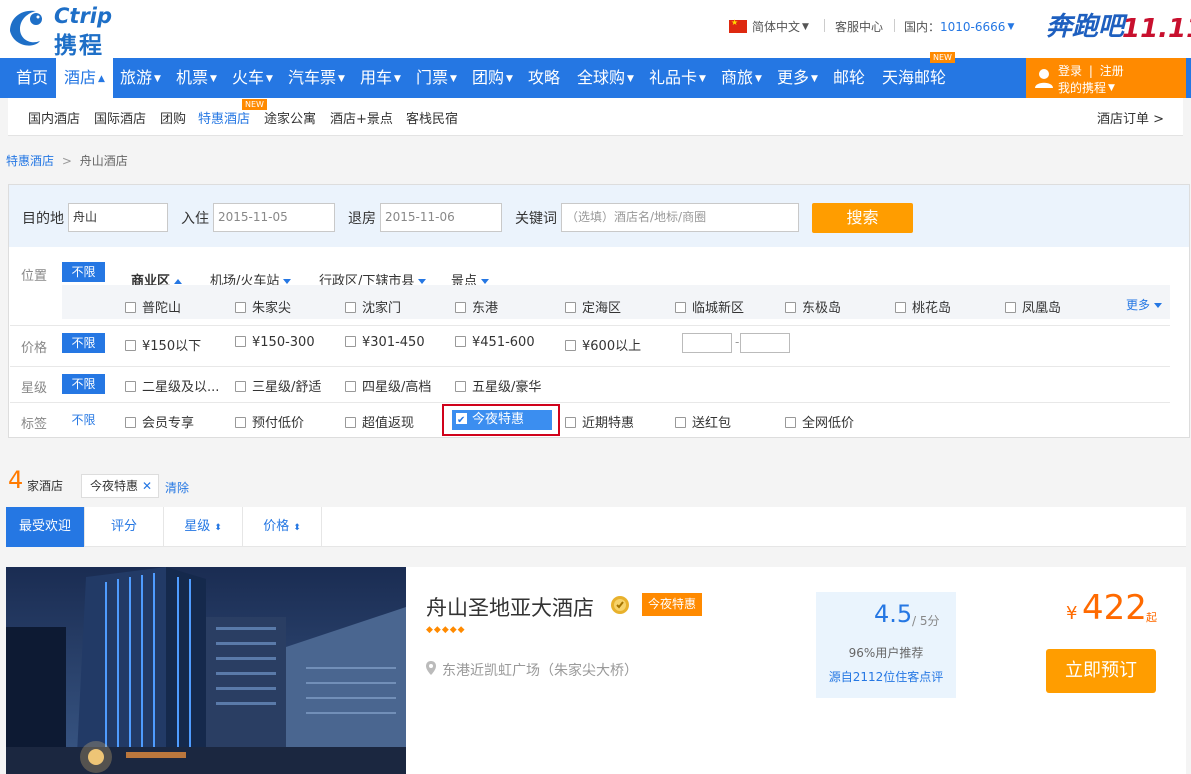 The width and height of the screenshot is (1191, 774). I want to click on search-button: 搜索, so click(862, 218).